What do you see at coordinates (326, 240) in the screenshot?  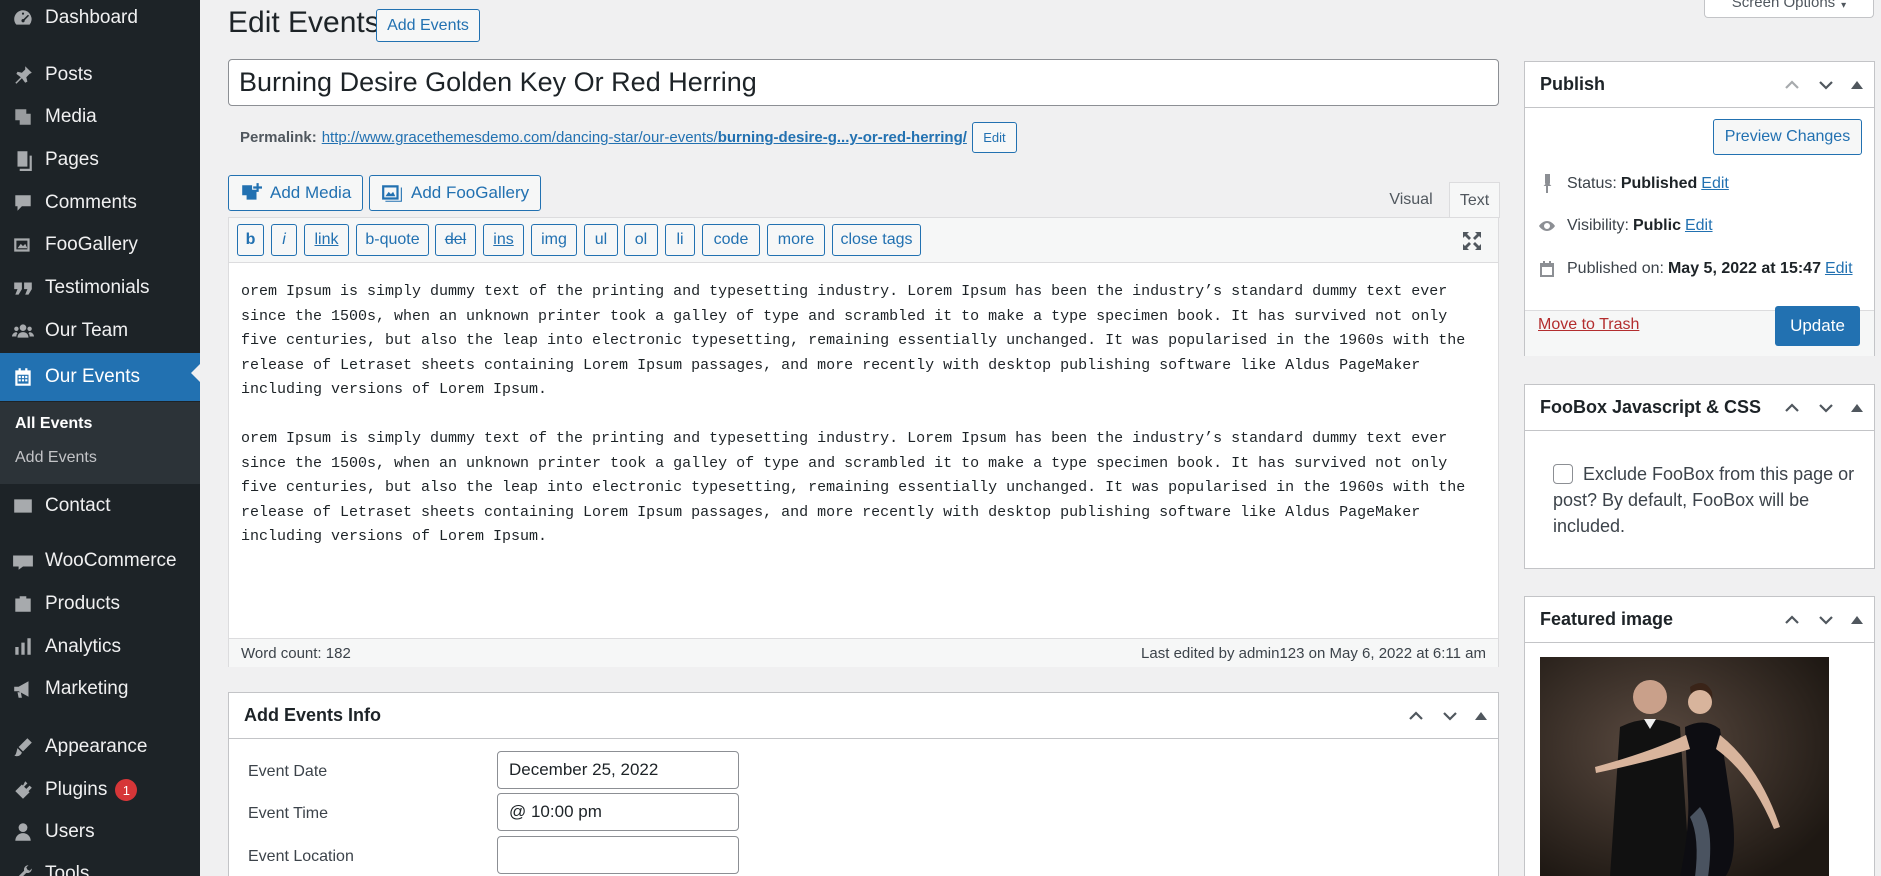 I see `qt-link-button: link` at bounding box center [326, 240].